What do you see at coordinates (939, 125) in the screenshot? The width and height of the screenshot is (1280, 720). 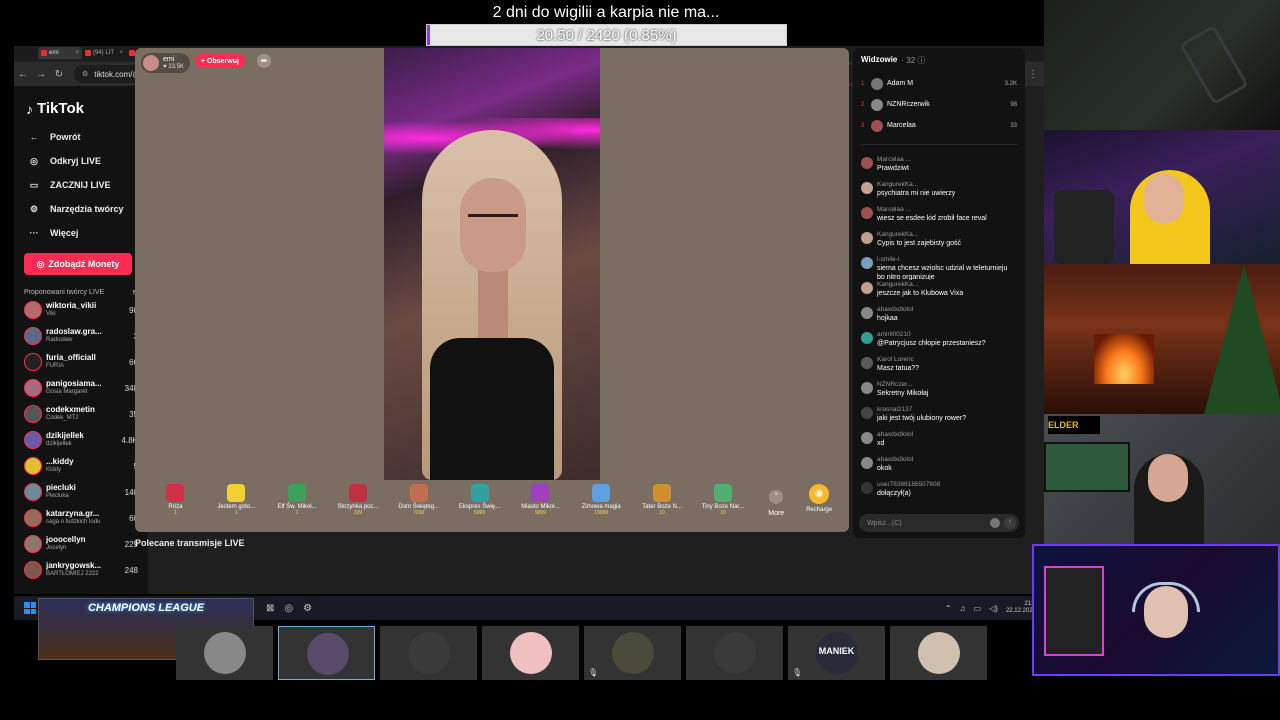 I see `top-viewer: 3 Marcelaa 33` at bounding box center [939, 125].